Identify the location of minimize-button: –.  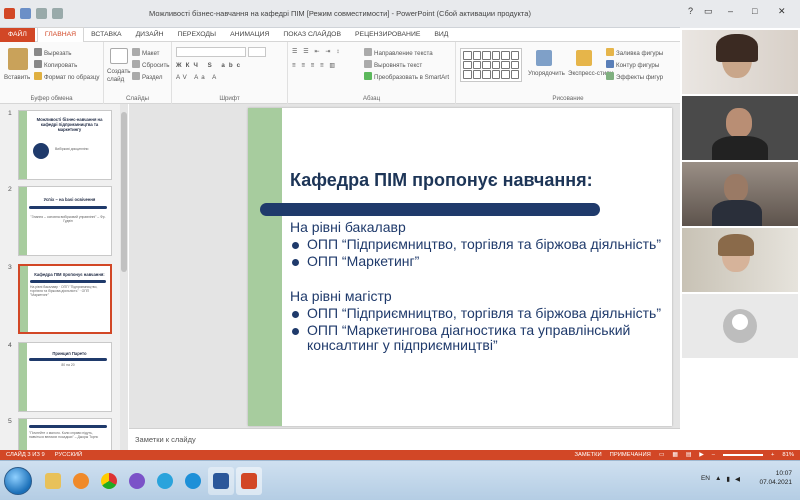
(730, 11).